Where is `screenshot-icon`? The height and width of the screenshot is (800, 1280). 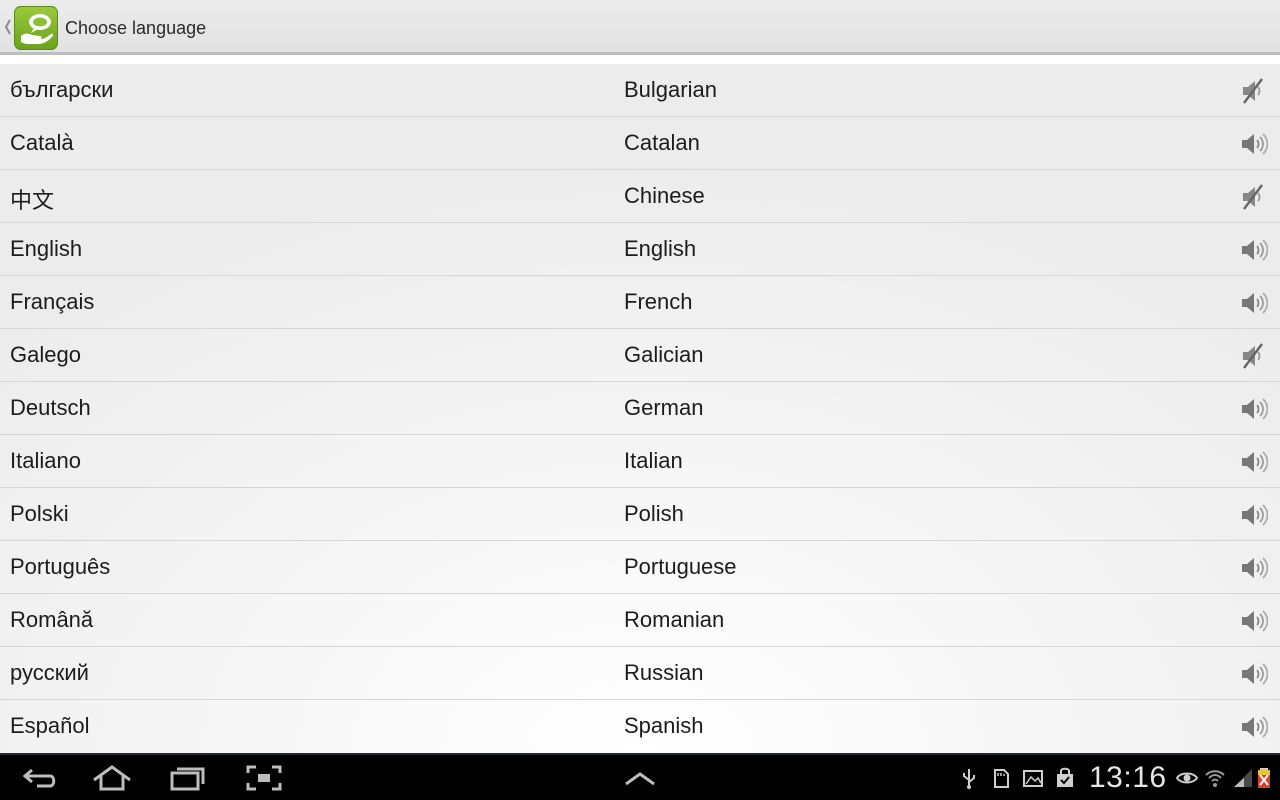 screenshot-icon is located at coordinates (264, 778).